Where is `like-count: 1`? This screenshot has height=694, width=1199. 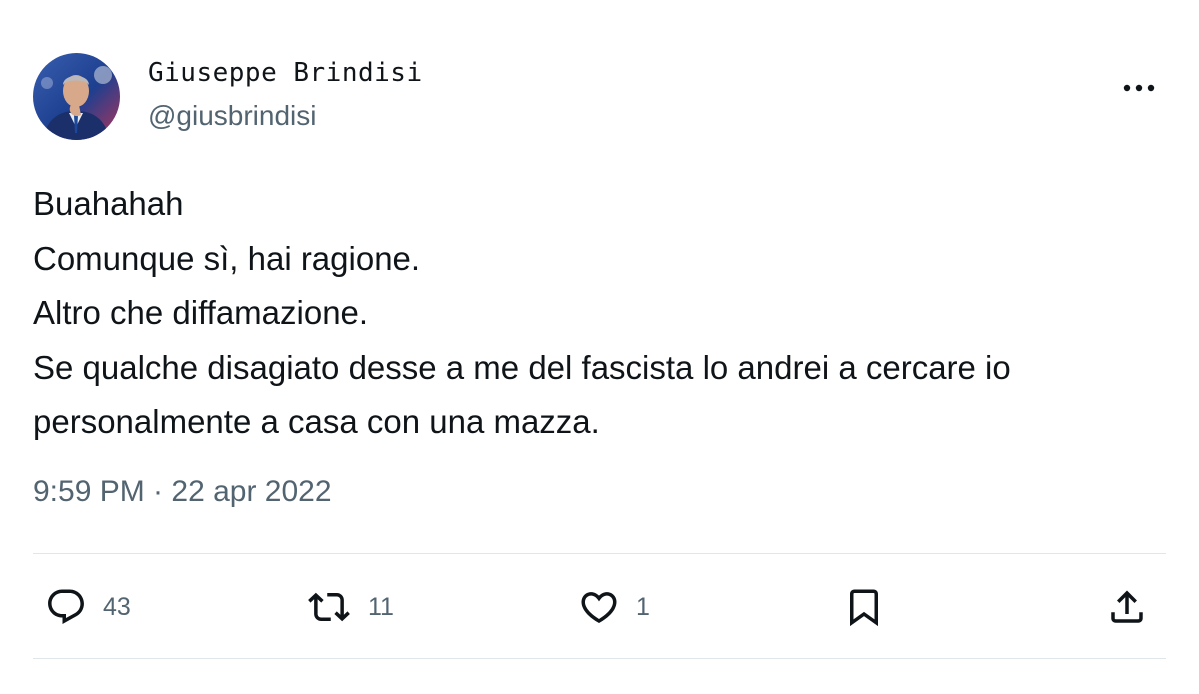 like-count: 1 is located at coordinates (643, 606).